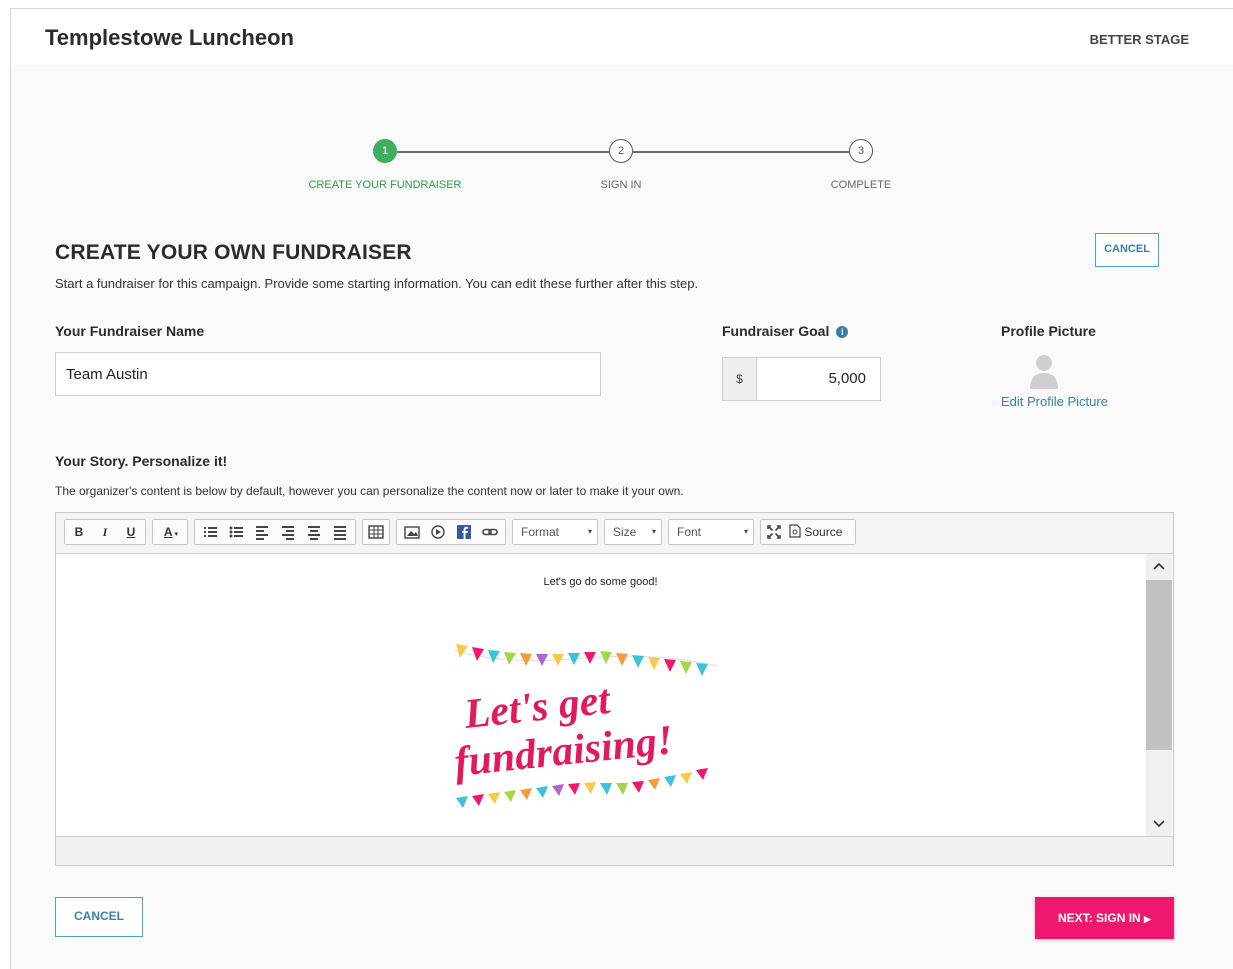 This screenshot has height=969, width=1233. I want to click on text-color-letter: A, so click(168, 532).